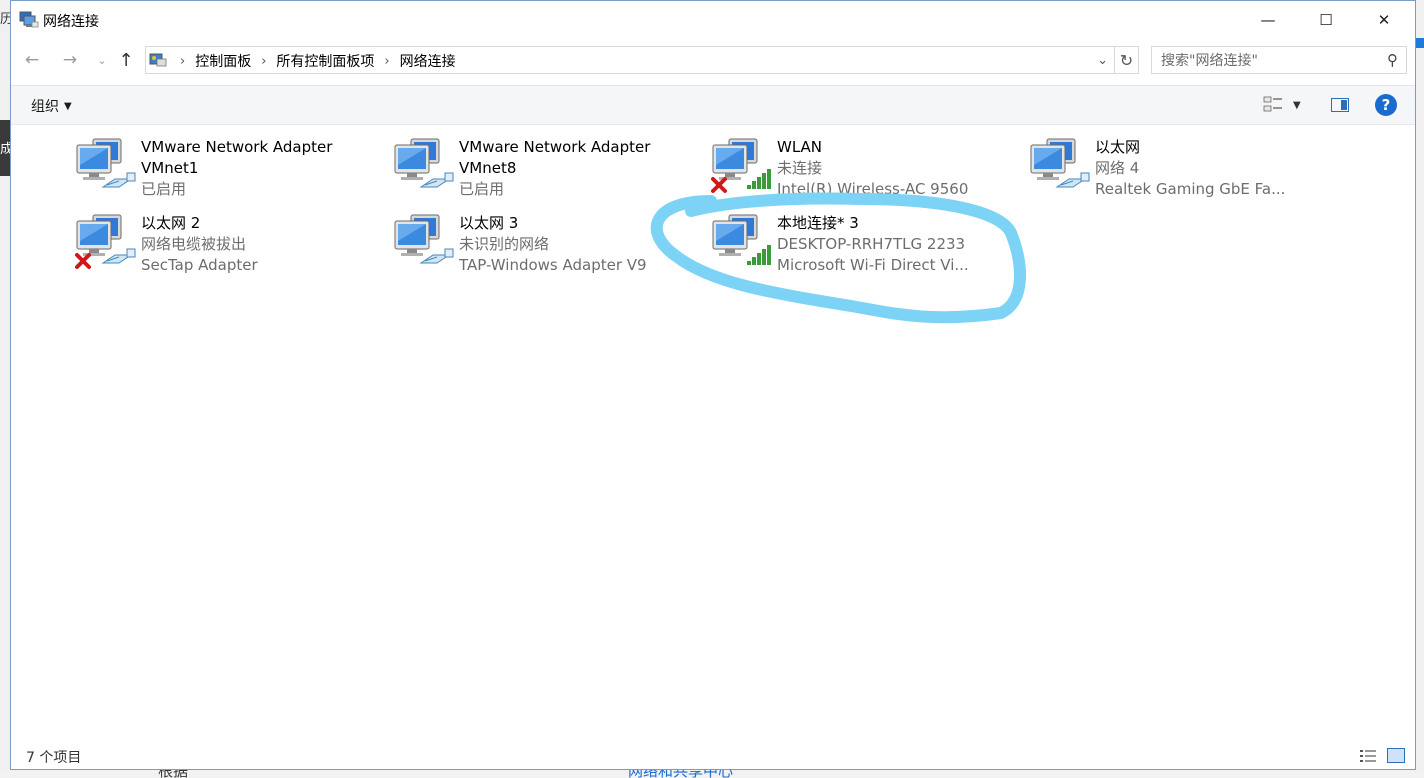  I want to click on connection-item: 以太网 3 未识别的网络 TAP-Windows Adapter V9, so click(543, 237).